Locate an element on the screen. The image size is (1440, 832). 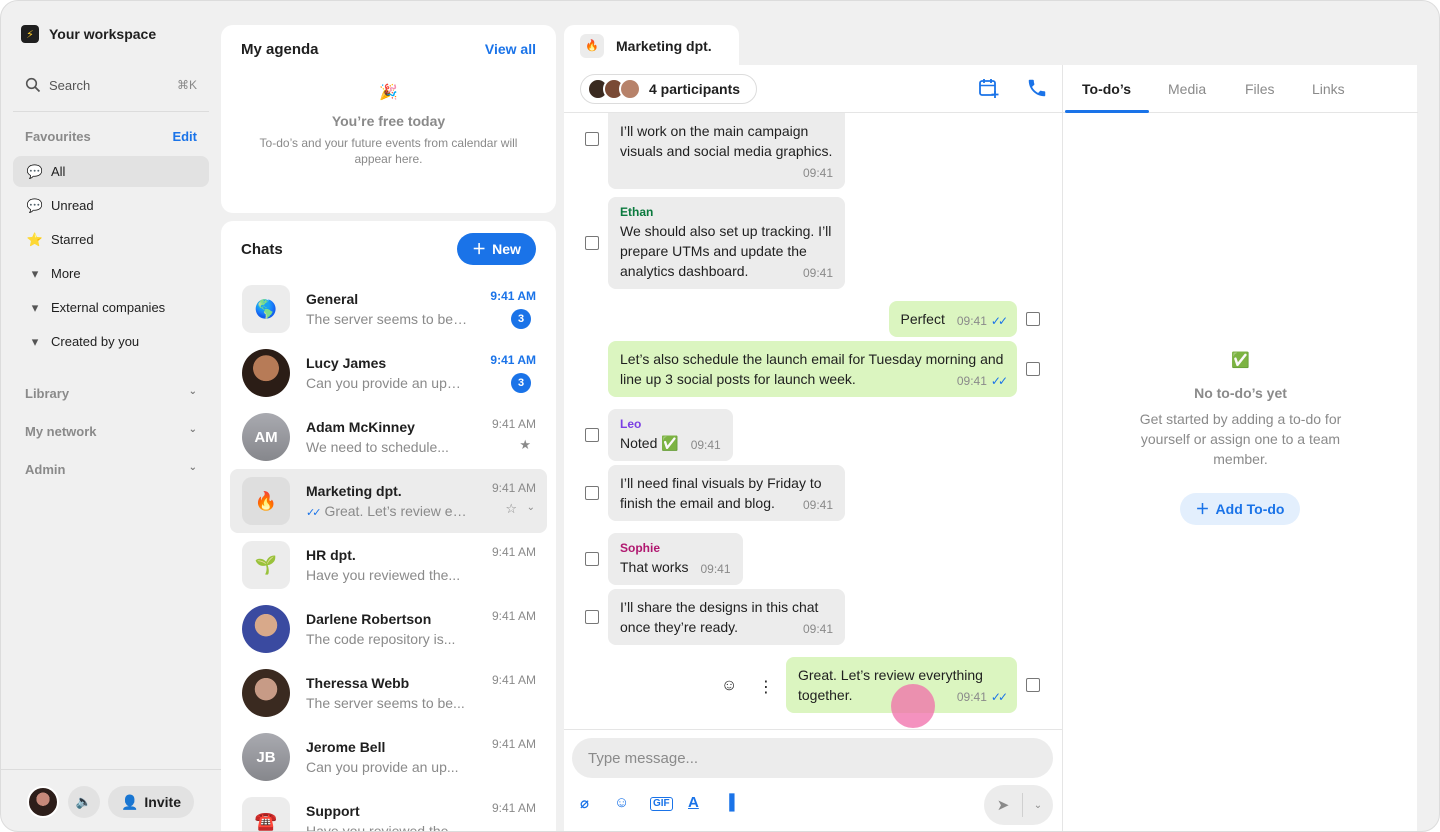
agenda-title: My agenda is located at coordinates (280, 49).